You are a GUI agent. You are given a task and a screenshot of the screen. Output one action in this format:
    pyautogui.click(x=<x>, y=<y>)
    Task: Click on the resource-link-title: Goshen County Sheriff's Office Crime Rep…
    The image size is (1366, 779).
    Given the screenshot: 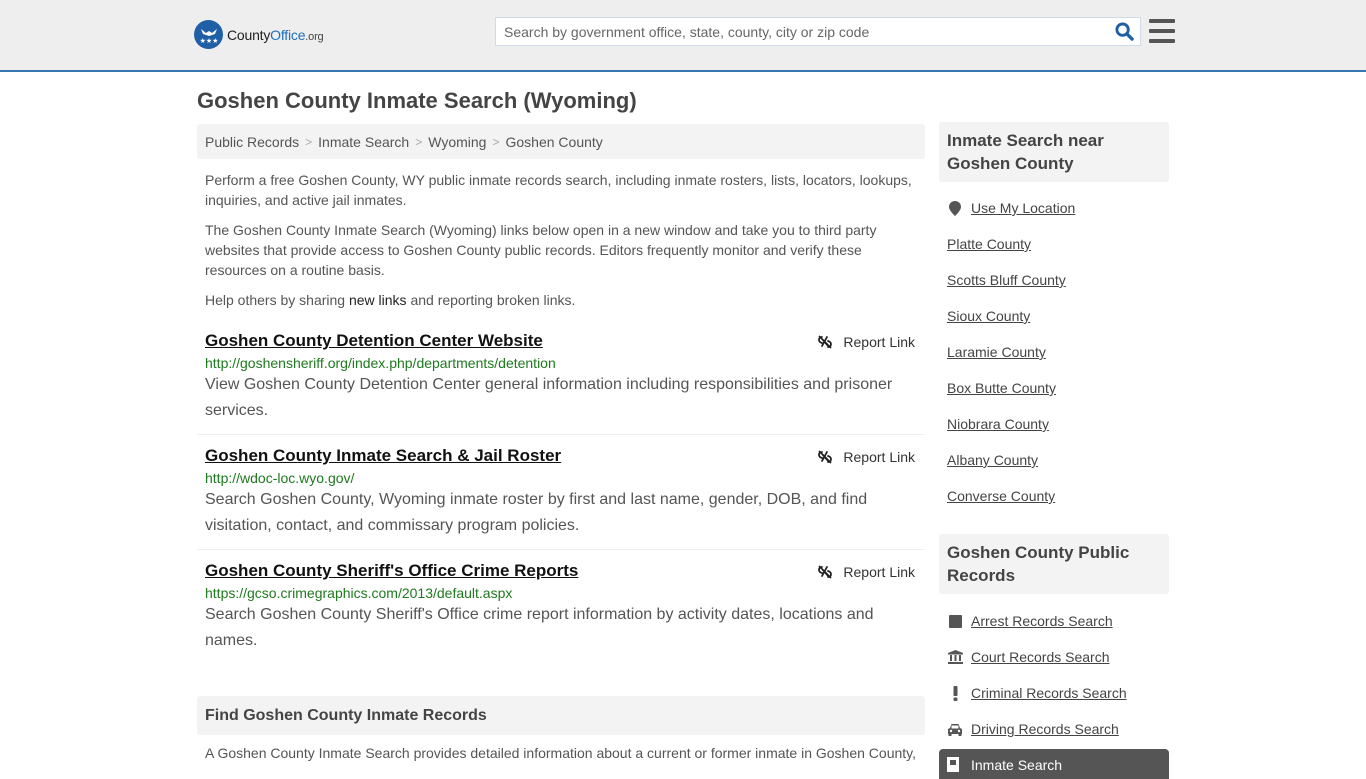 What is the action you would take?
    pyautogui.click(x=391, y=571)
    